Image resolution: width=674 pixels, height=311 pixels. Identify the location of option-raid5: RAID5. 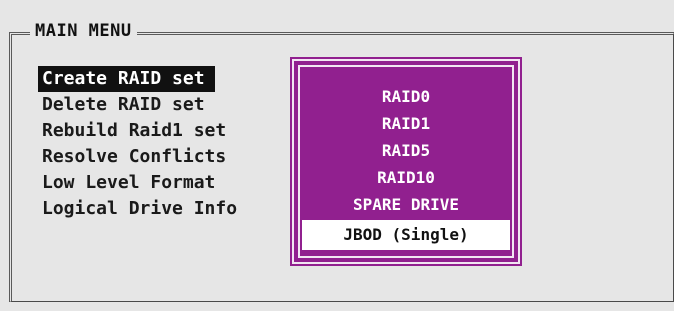
(406, 150).